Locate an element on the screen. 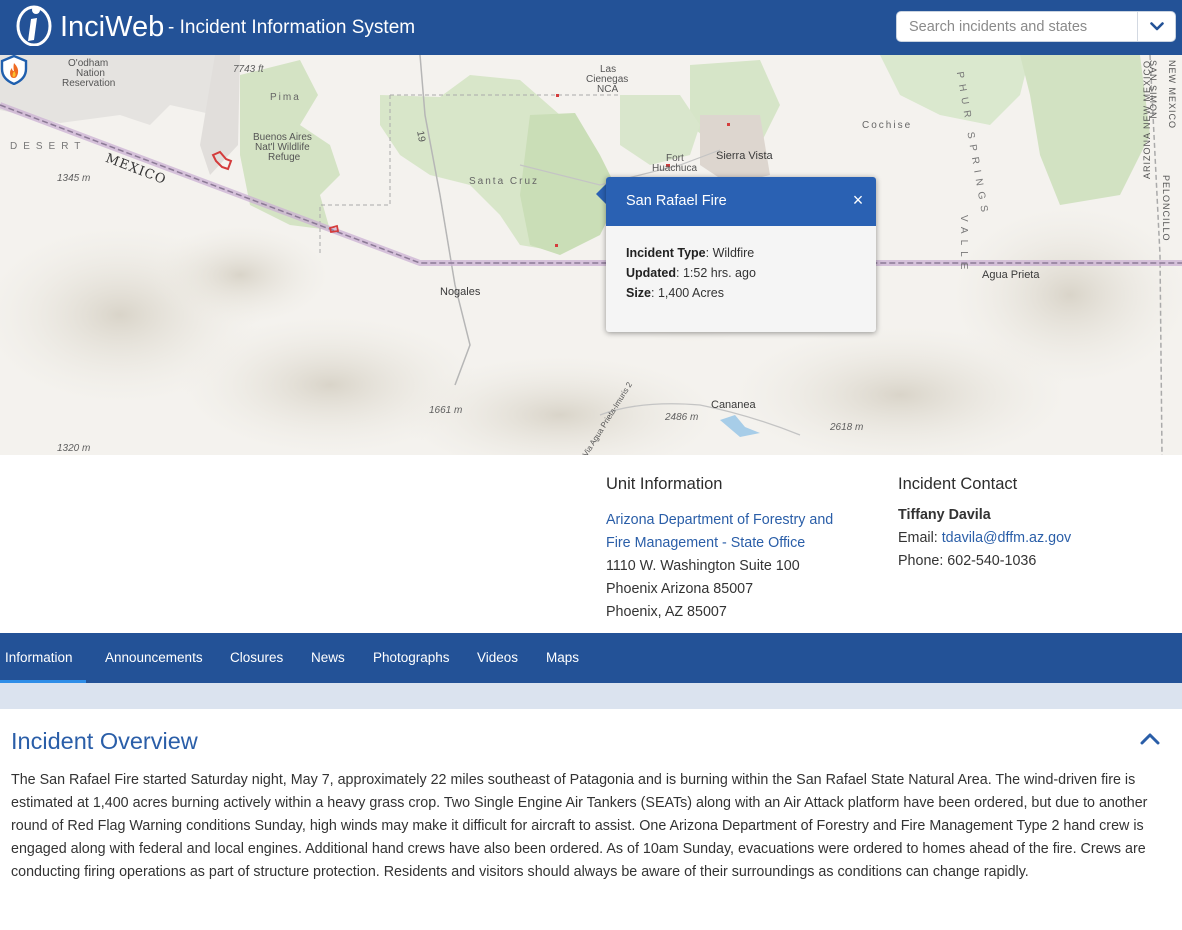  contact-email-link: tdavila@dffm.az.gov is located at coordinates (1006, 538).